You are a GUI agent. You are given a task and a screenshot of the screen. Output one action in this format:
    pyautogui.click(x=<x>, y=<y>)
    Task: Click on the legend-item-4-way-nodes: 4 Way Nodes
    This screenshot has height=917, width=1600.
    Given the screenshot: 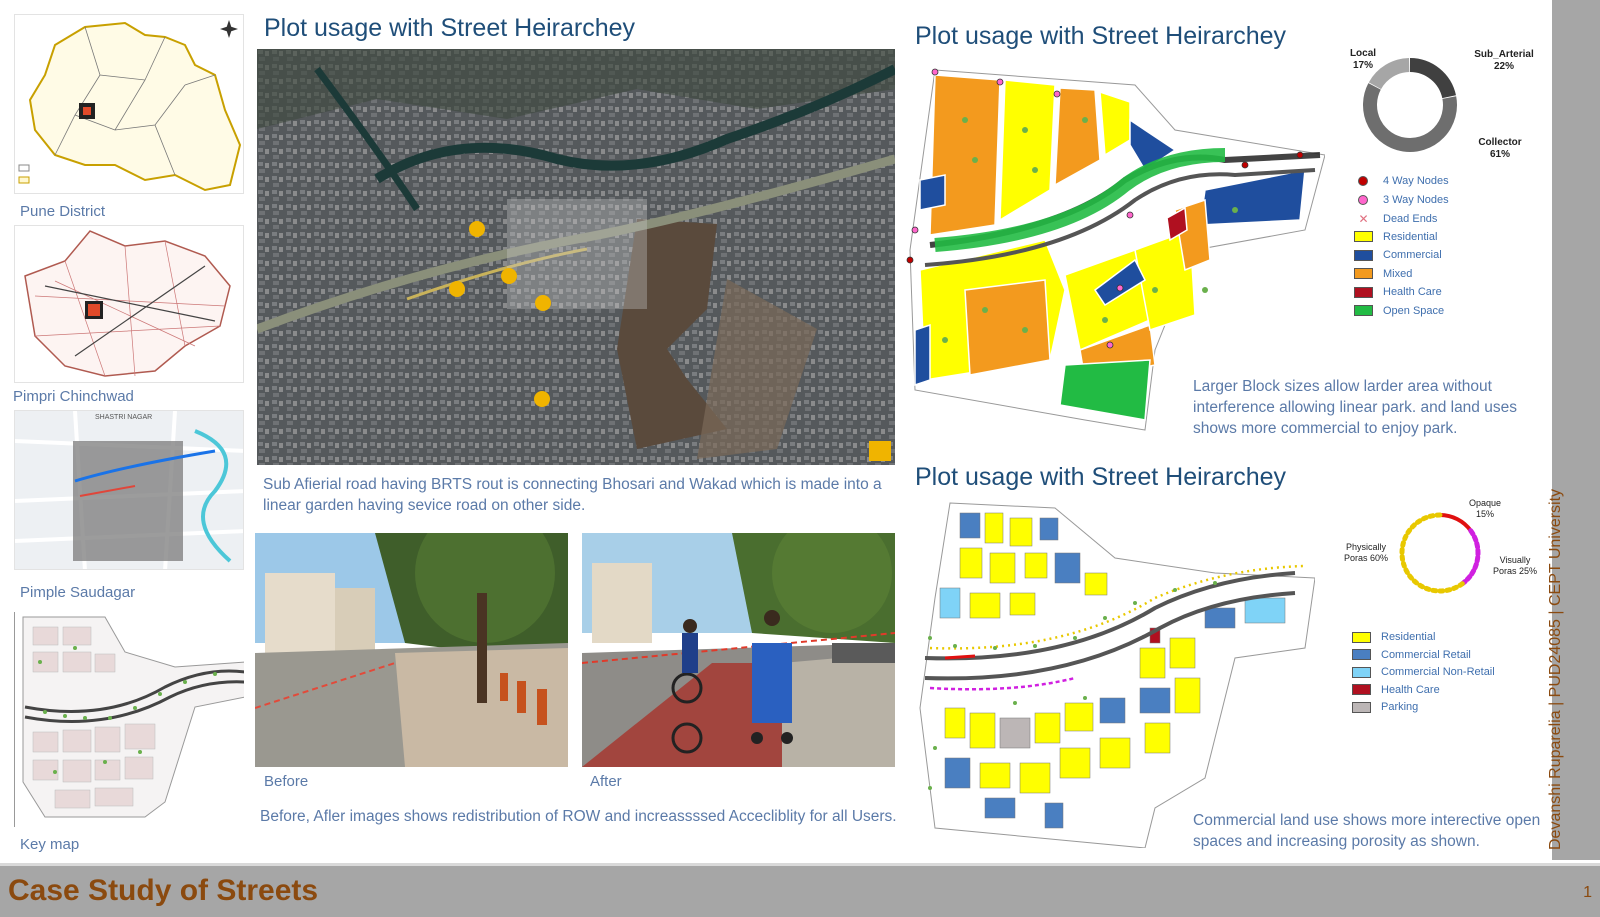 What is the action you would take?
    pyautogui.click(x=1401, y=181)
    